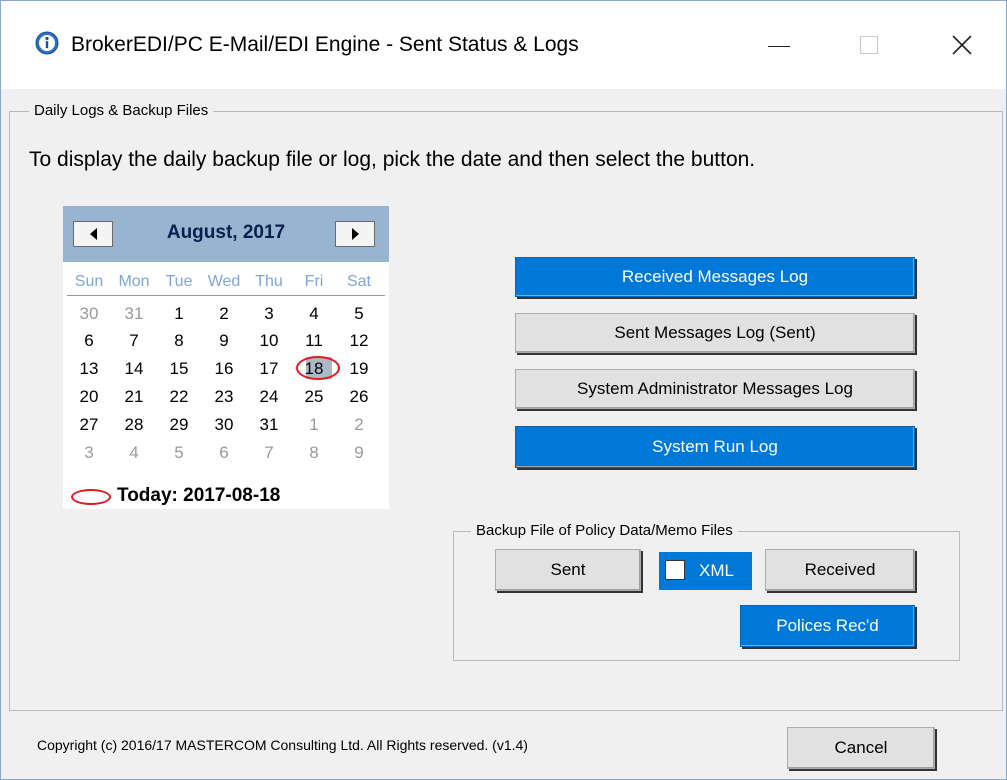  I want to click on received-messages-log-button: Received Messages Log, so click(715, 277).